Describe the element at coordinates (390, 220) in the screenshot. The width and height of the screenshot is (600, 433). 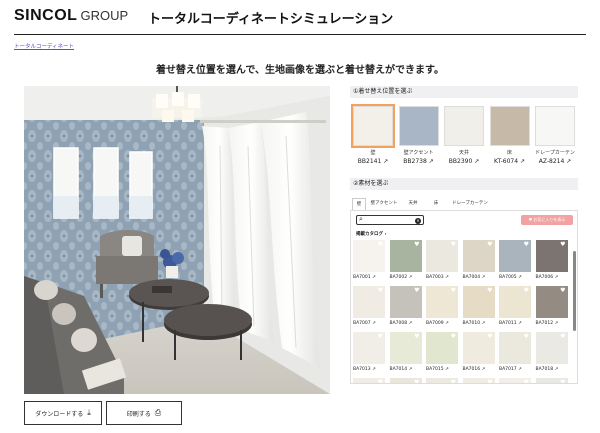
I see `search-input: ⌕ ✕` at that location.